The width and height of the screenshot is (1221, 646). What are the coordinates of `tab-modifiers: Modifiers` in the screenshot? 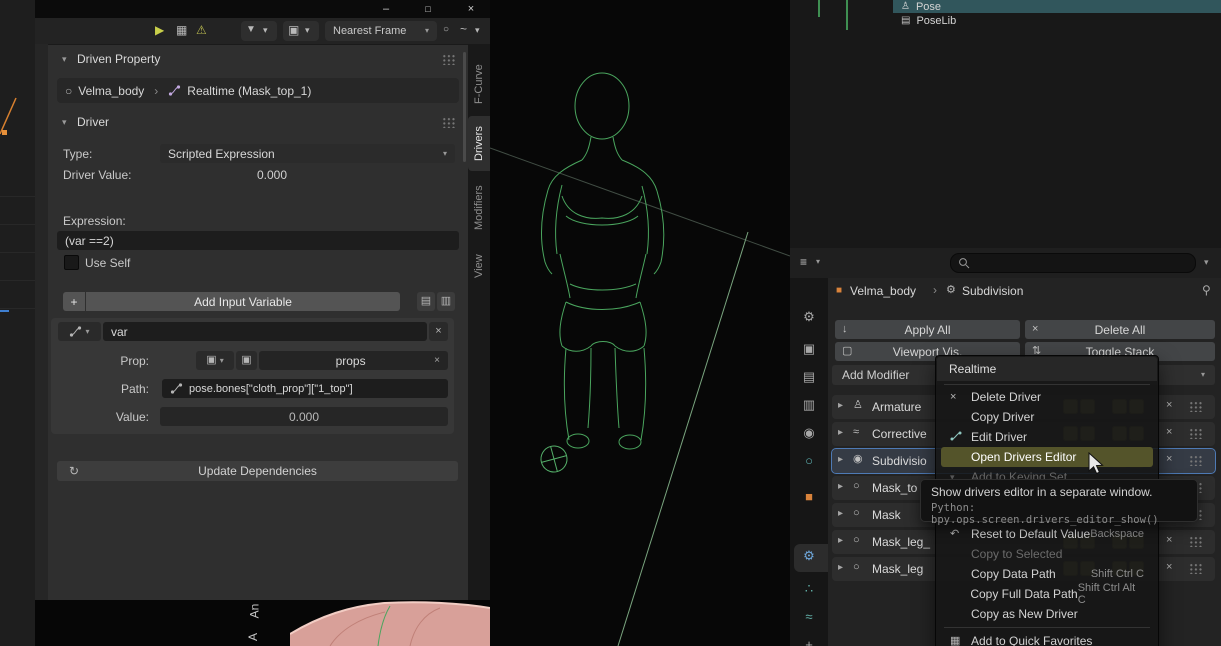 It's located at (479, 208).